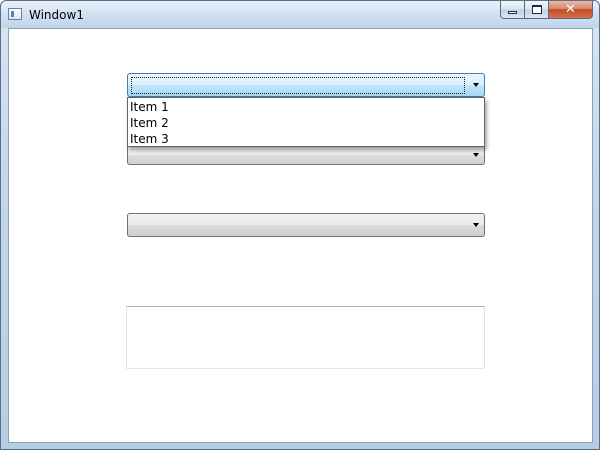  Describe the element at coordinates (305, 337) in the screenshot. I see `text-box` at that location.